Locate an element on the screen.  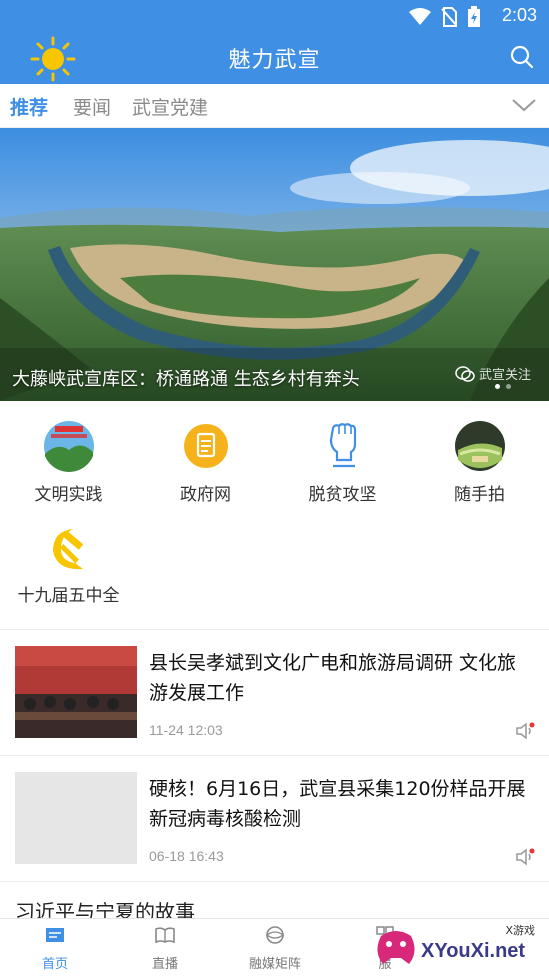
app-title: 魅力武宣 is located at coordinates (274, 60).